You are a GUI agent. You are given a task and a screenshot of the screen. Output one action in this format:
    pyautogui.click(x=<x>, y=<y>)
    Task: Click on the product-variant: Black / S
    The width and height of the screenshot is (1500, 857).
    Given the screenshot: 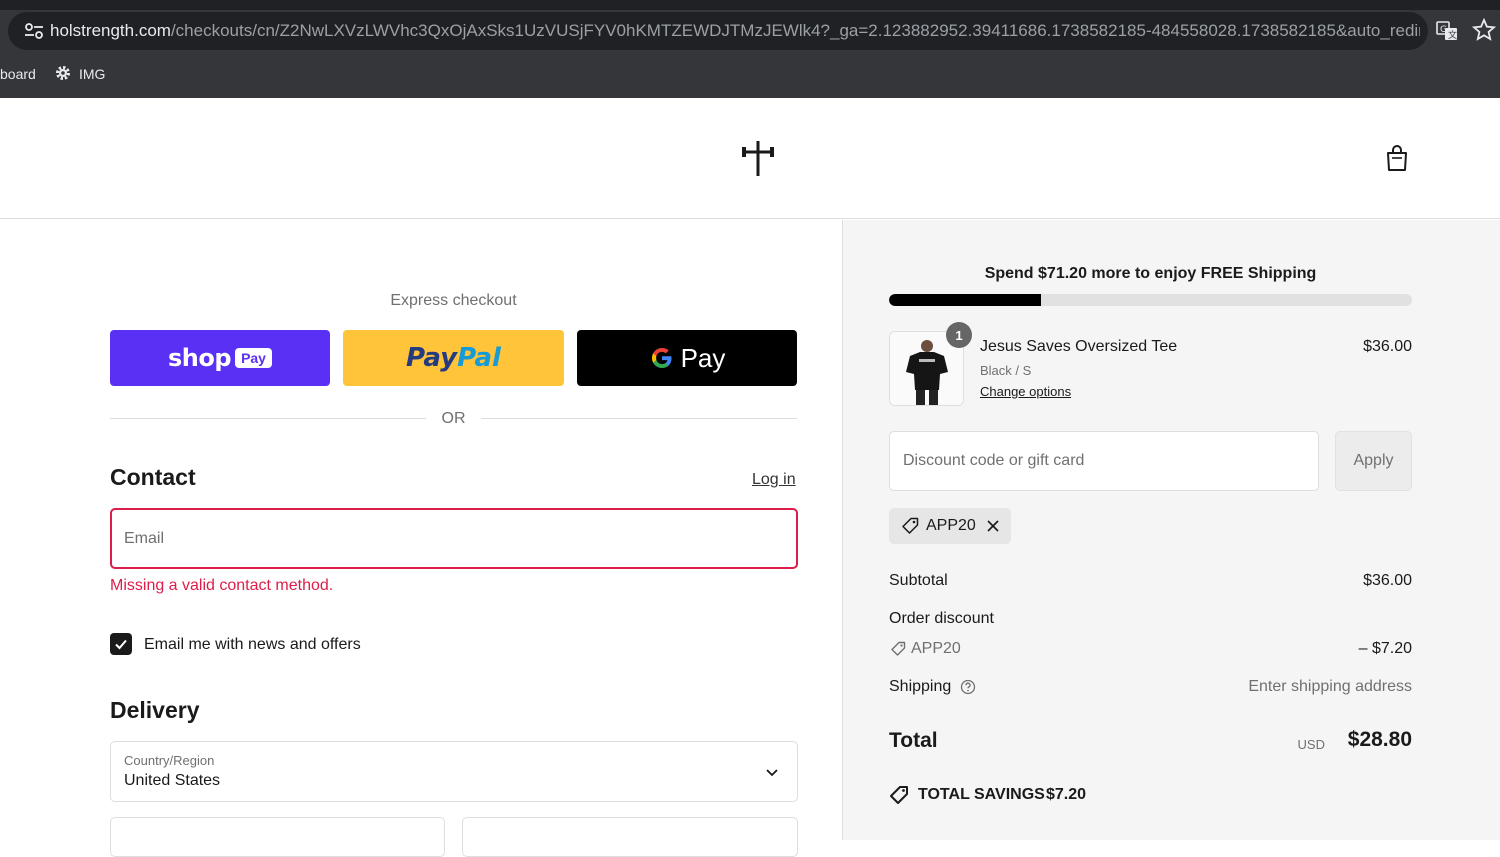 What is the action you would take?
    pyautogui.click(x=1006, y=370)
    